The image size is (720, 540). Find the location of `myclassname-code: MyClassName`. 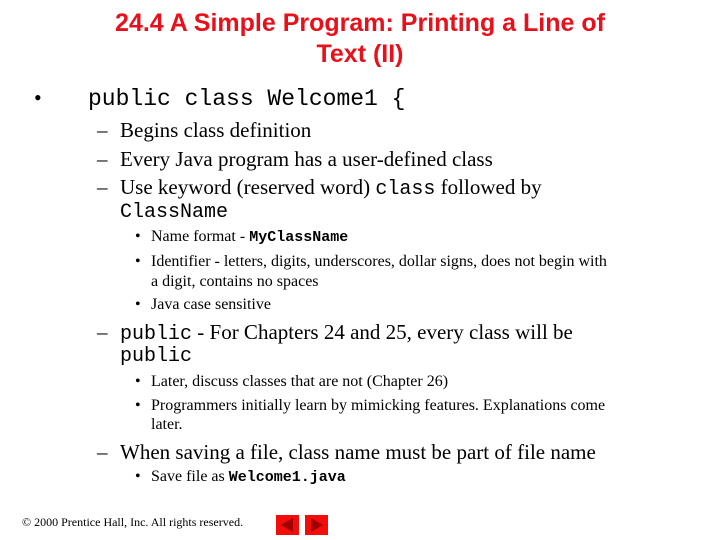

myclassname-code: MyClassName is located at coordinates (299, 237).